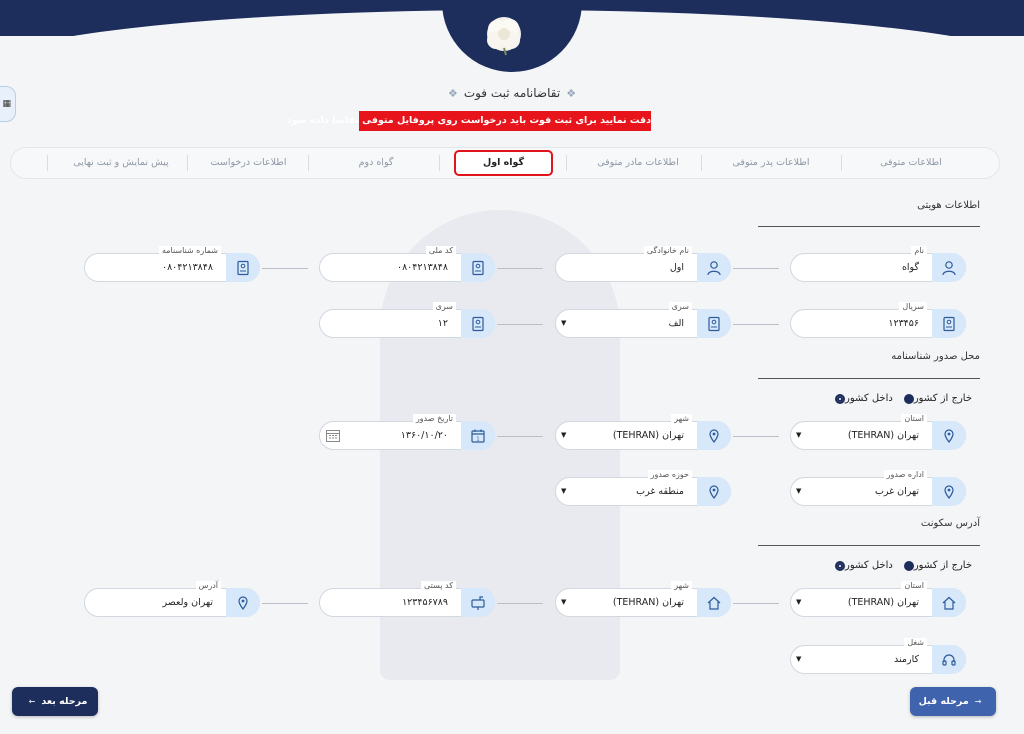  Describe the element at coordinates (948, 205) in the screenshot. I see `section-title-identity: اطلاعات هویتی` at that location.